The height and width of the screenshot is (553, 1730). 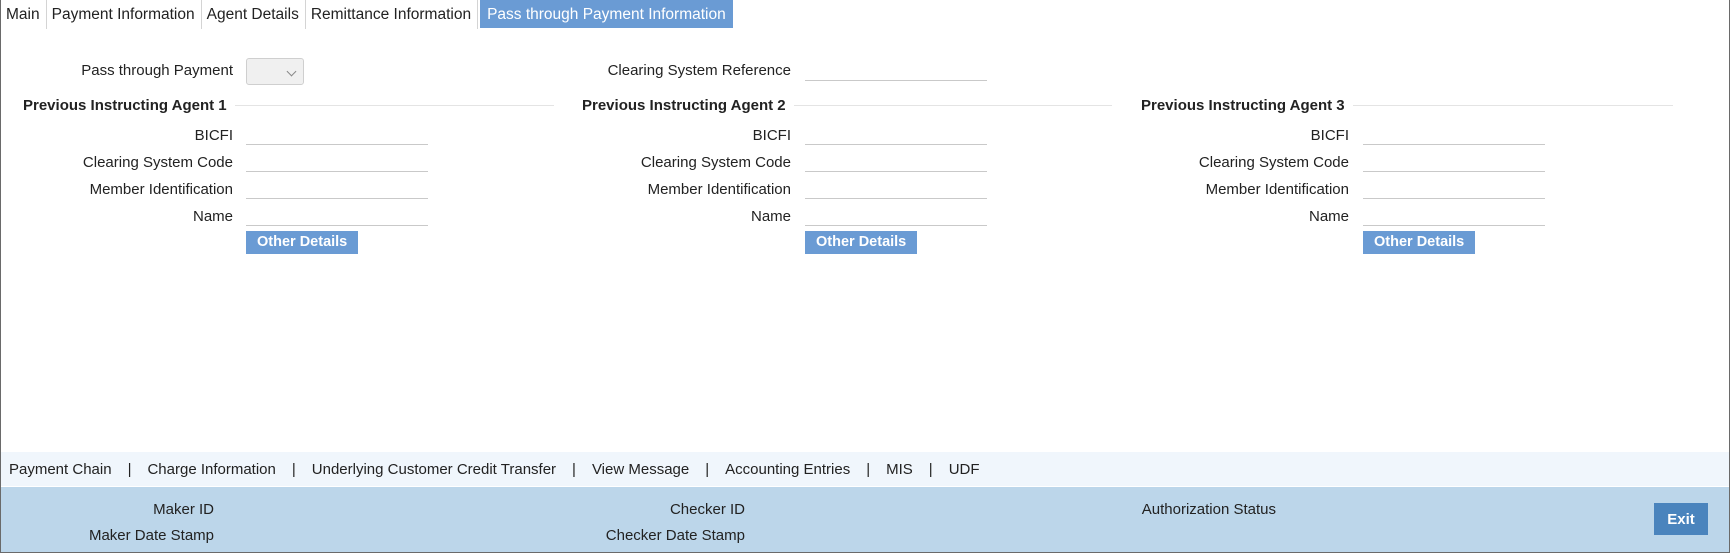 What do you see at coordinates (1247, 105) in the screenshot?
I see `agent-3-title: Previous Instructing Agent 3` at bounding box center [1247, 105].